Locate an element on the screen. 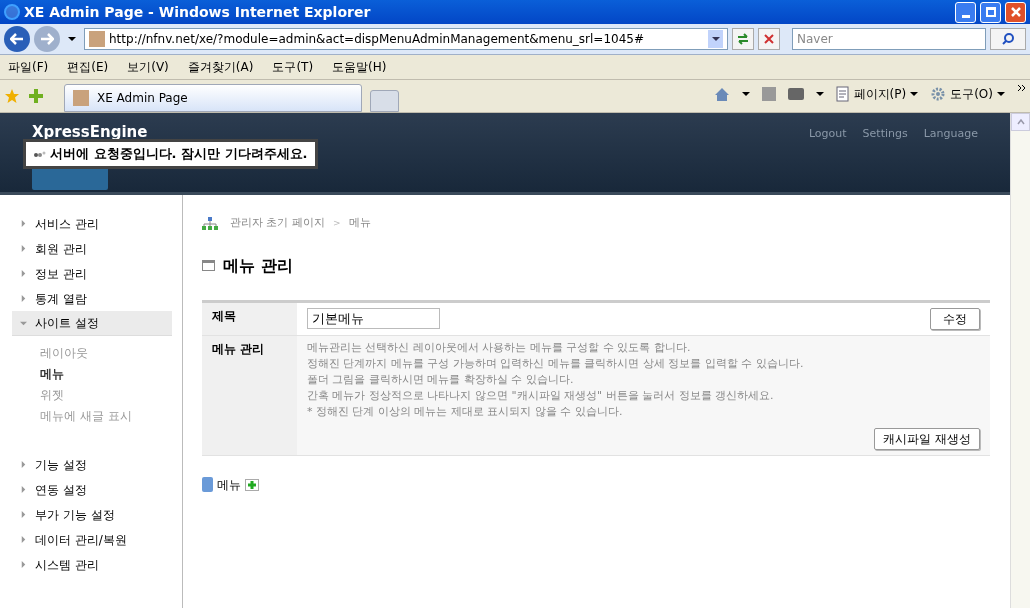 The height and width of the screenshot is (608, 1030). header-link: Settings is located at coordinates (885, 159).